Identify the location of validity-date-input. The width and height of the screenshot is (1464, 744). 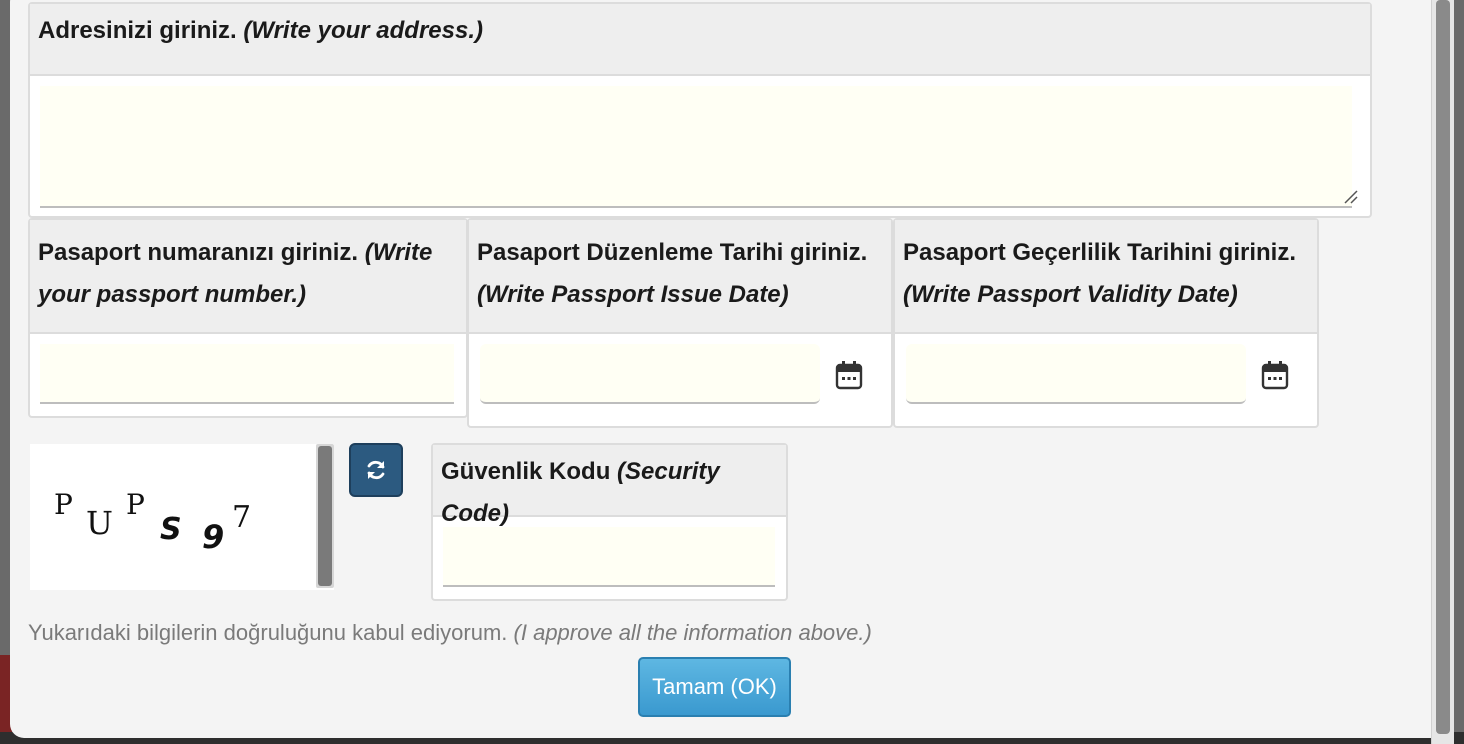
(1076, 374).